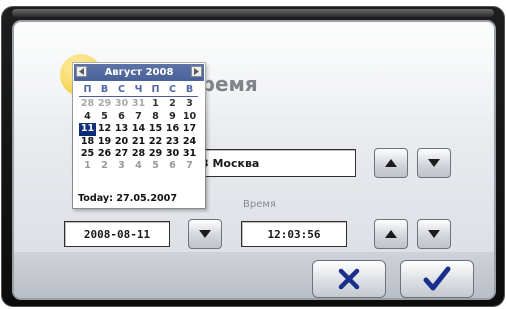 The width and height of the screenshot is (506, 309). What do you see at coordinates (117, 234) in the screenshot?
I see `date-field: 2008-08-11` at bounding box center [117, 234].